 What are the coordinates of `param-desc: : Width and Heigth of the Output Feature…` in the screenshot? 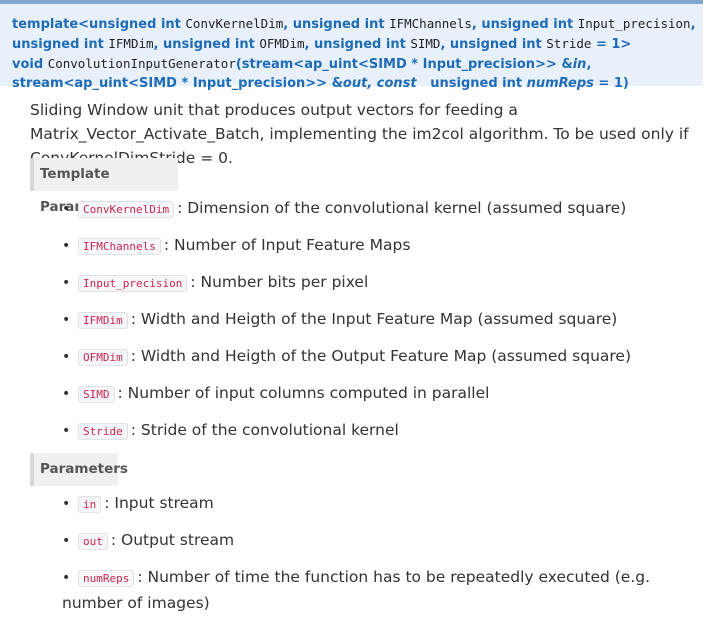 It's located at (381, 356).